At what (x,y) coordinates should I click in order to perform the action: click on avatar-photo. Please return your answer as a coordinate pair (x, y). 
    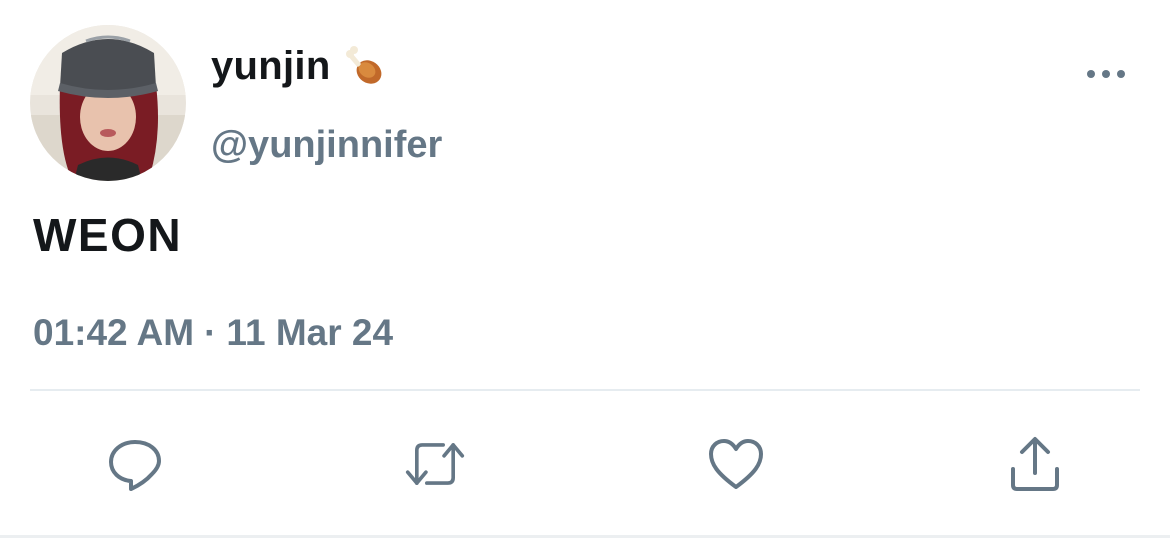
    Looking at the image, I should click on (108, 103).